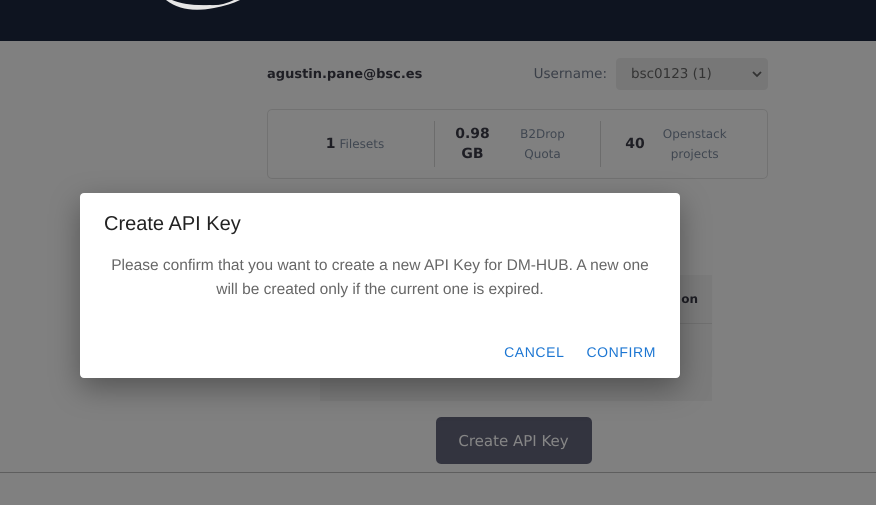 The width and height of the screenshot is (876, 505). Describe the element at coordinates (621, 352) in the screenshot. I see `dialog-button: CONFIRM` at that location.